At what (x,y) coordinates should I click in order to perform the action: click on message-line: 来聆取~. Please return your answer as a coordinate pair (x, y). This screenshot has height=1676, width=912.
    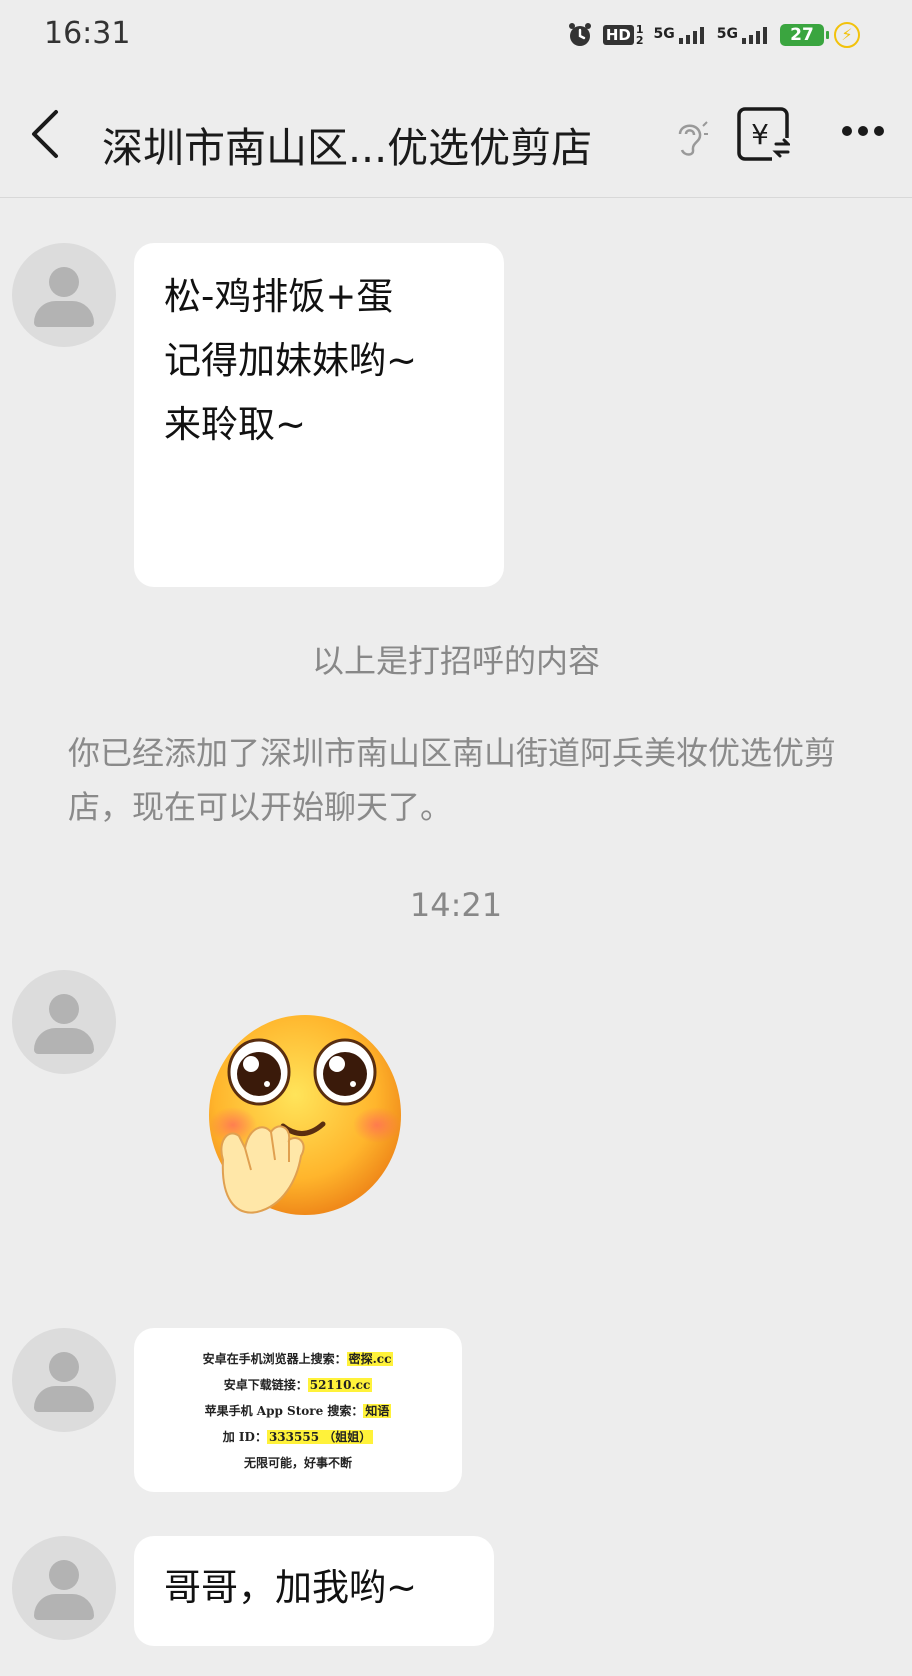
    Looking at the image, I should click on (235, 424).